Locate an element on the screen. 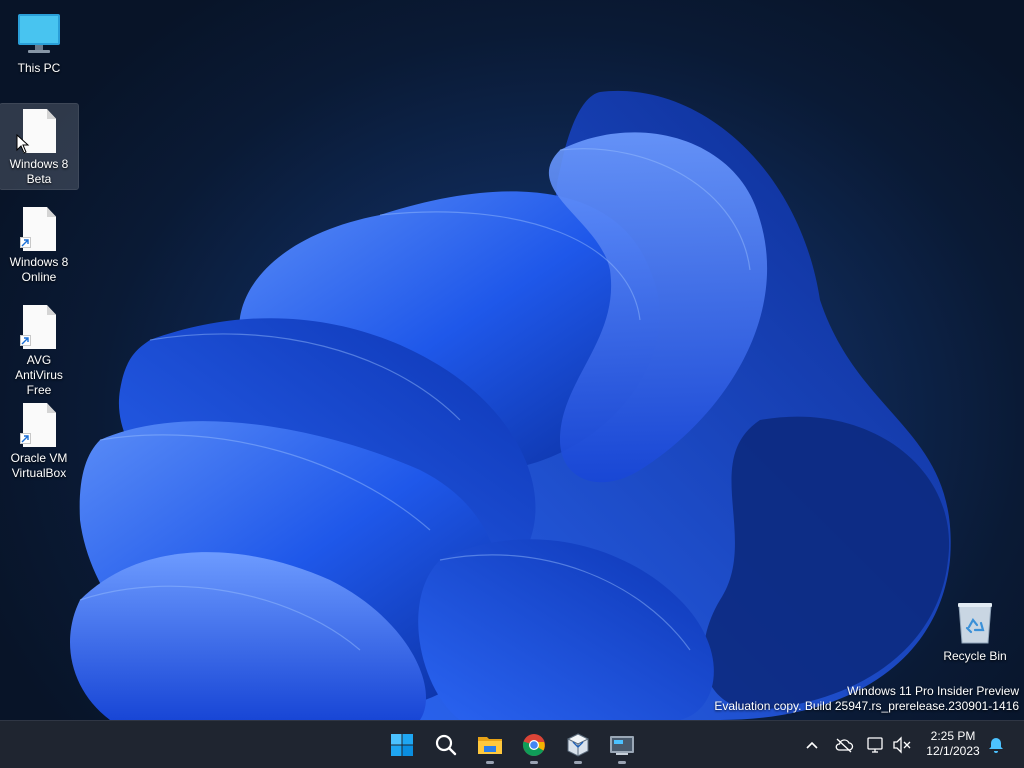 The image size is (1024, 768). mouse-cursor-icon is located at coordinates (23, 144).